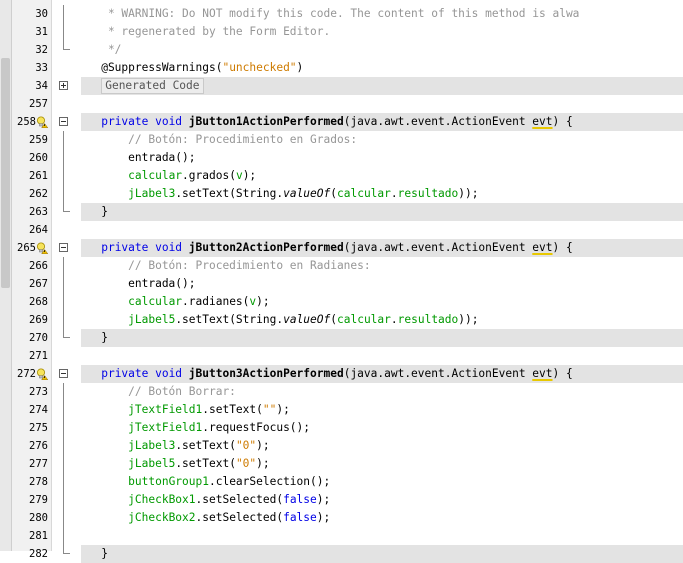  I want to click on code-line: 34 Generated Code, so click(341, 86).